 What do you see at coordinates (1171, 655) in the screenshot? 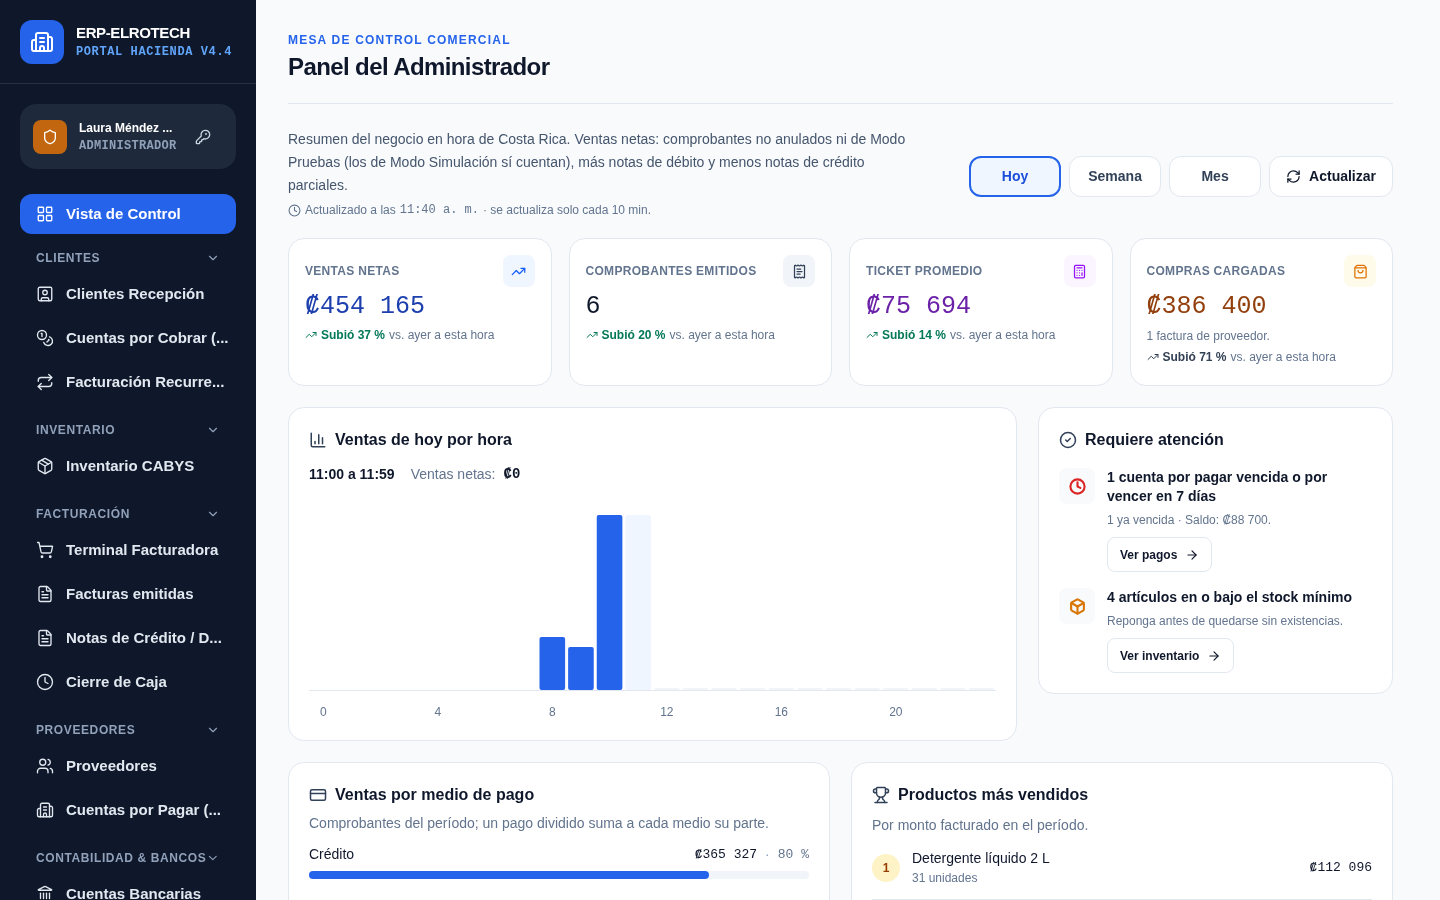
I see `action-button: Ver inventario` at bounding box center [1171, 655].